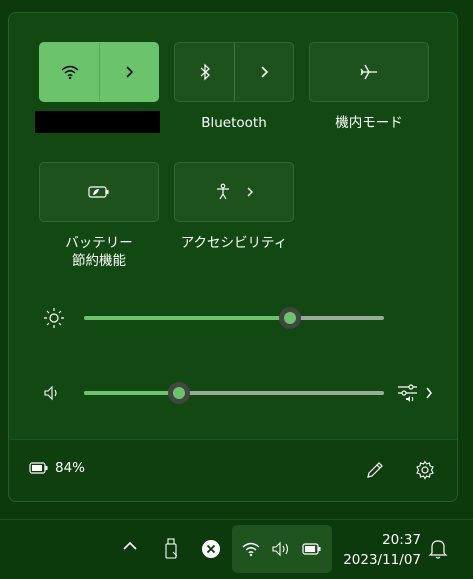  I want to click on battery-saver-label-line1: バッテリー, so click(99, 243).